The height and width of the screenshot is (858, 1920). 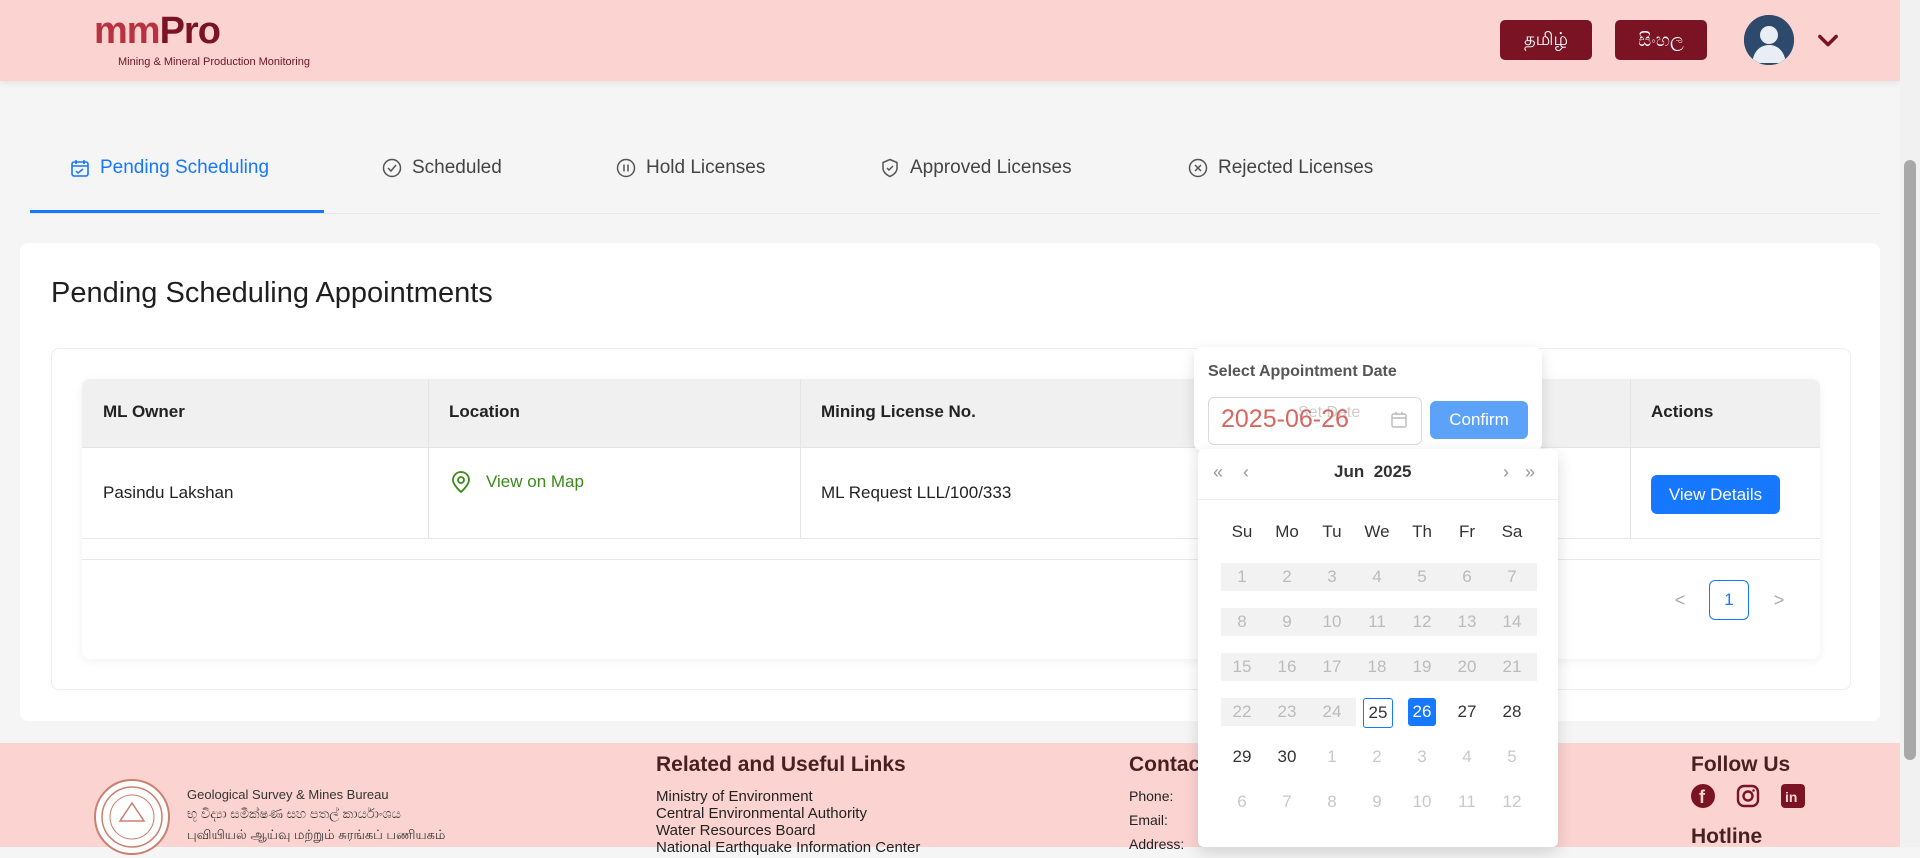 I want to click on calendar-day: 26, so click(x=1422, y=712).